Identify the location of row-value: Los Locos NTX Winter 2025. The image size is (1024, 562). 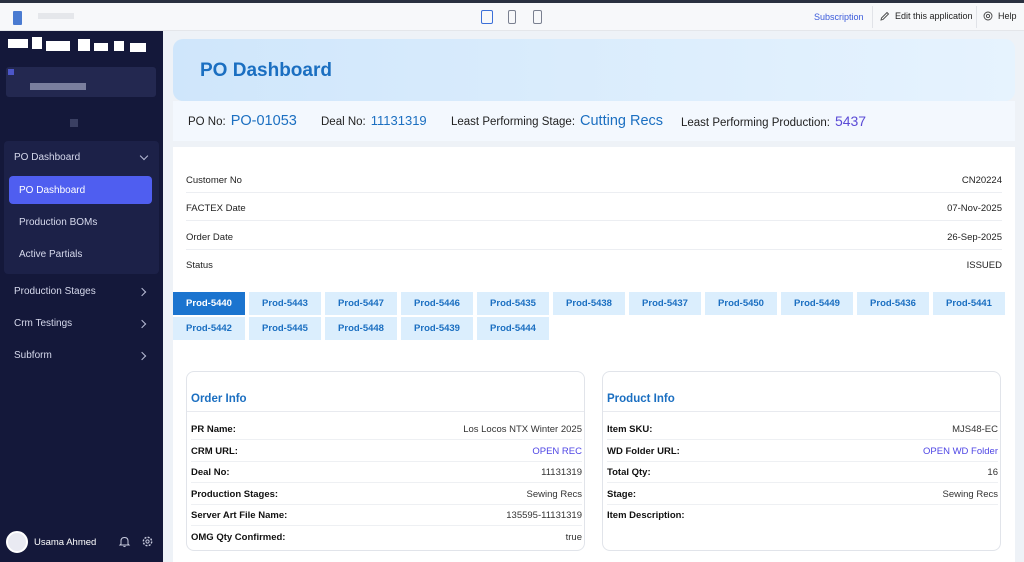
(522, 429).